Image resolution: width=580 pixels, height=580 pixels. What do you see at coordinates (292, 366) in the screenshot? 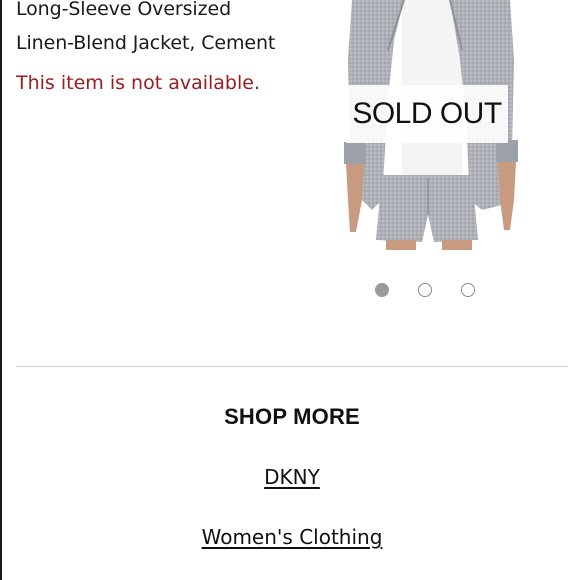
I see `section-divider` at bounding box center [292, 366].